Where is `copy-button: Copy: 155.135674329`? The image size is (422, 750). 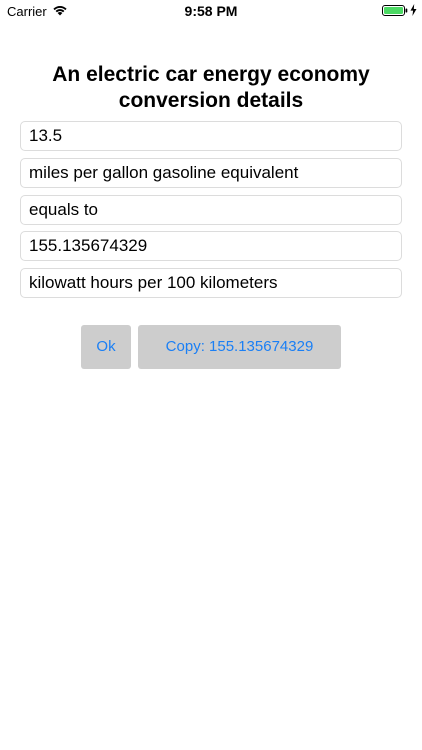
copy-button: Copy: 155.135674329 is located at coordinates (239, 347).